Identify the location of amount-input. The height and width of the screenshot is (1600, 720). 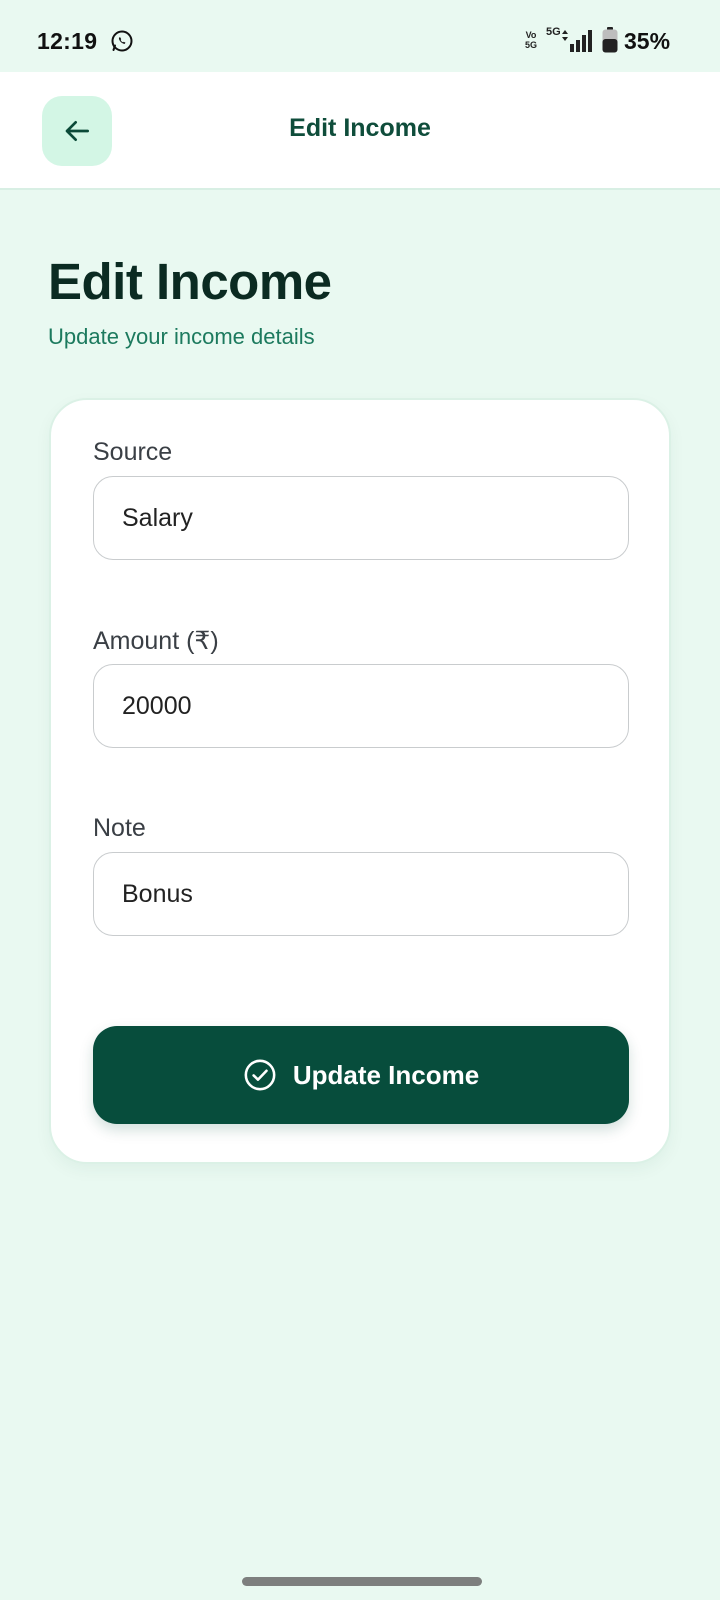
(361, 706).